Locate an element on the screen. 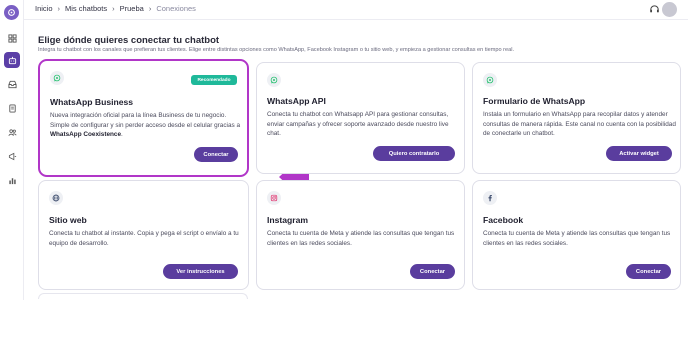 Image resolution: width=688 pixels, height=344 pixels. card-title: WhatsApp Business is located at coordinates (92, 102).